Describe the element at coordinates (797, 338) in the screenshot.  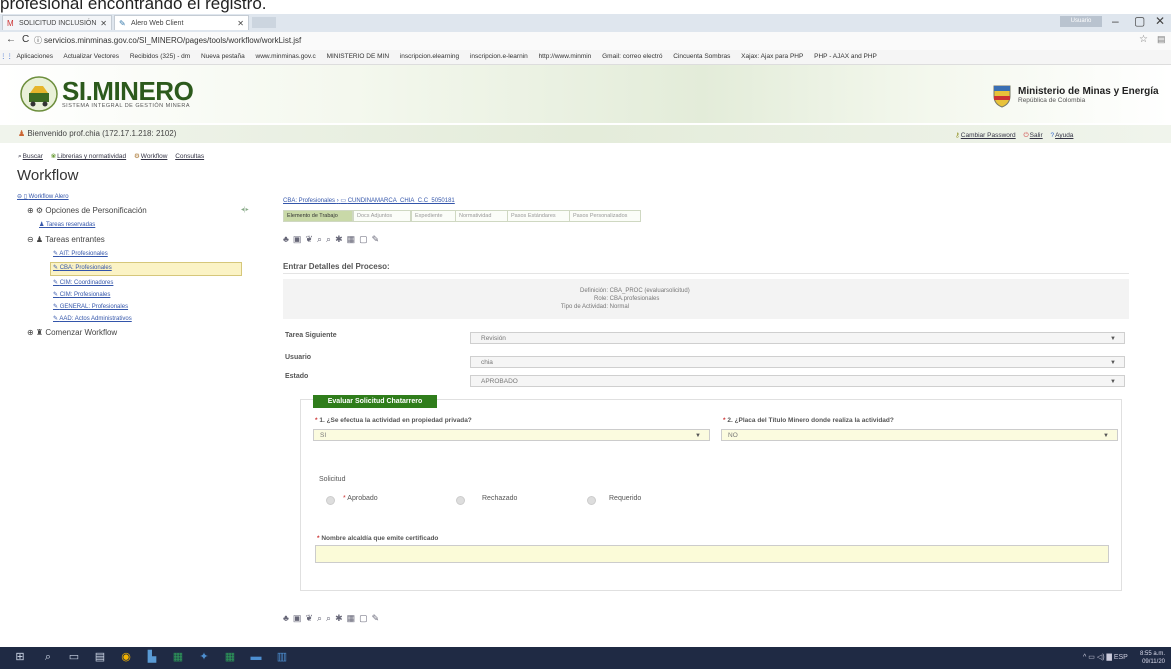
I see `tarea-select: Revisión ▼` at that location.